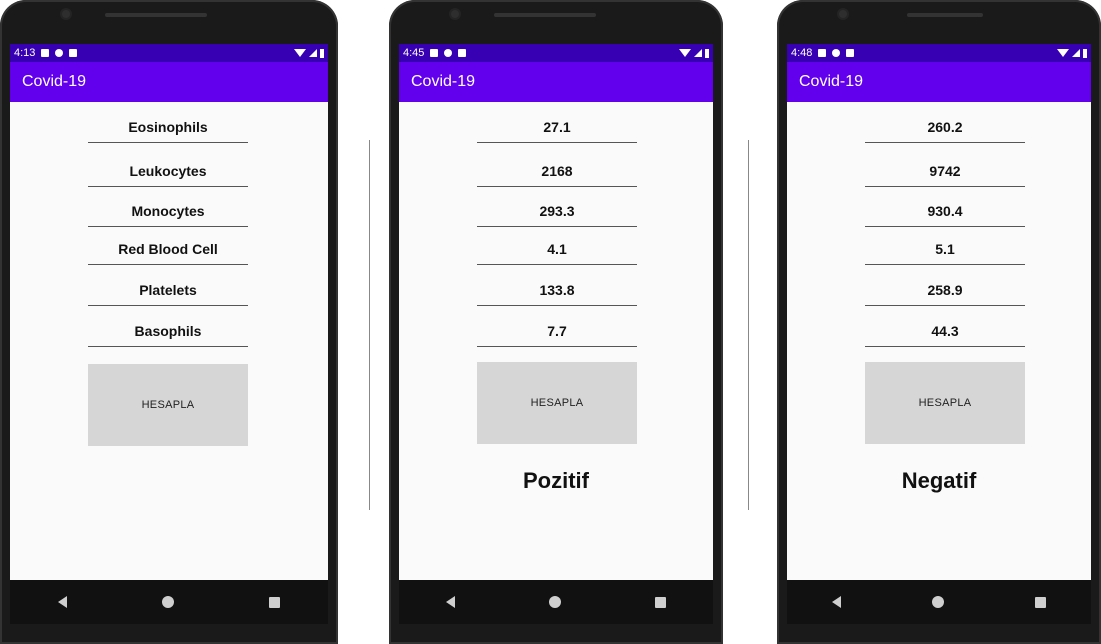 This screenshot has height=644, width=1101. Describe the element at coordinates (556, 53) in the screenshot. I see `status-bar: 4:45` at that location.